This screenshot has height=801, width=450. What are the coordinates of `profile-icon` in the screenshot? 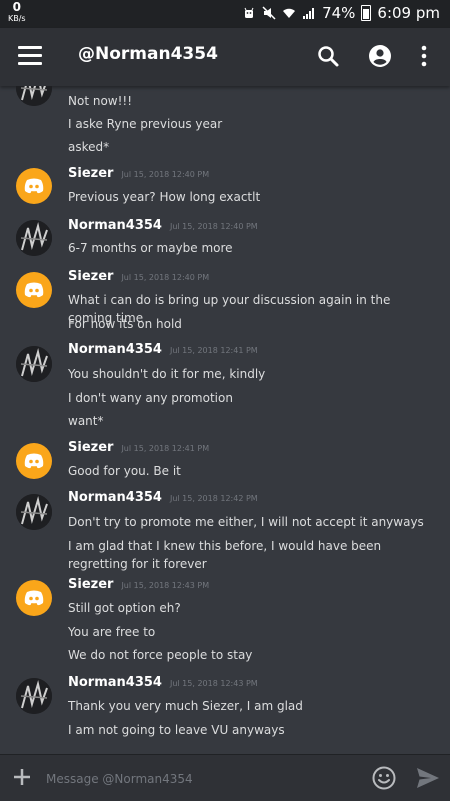 It's located at (380, 56).